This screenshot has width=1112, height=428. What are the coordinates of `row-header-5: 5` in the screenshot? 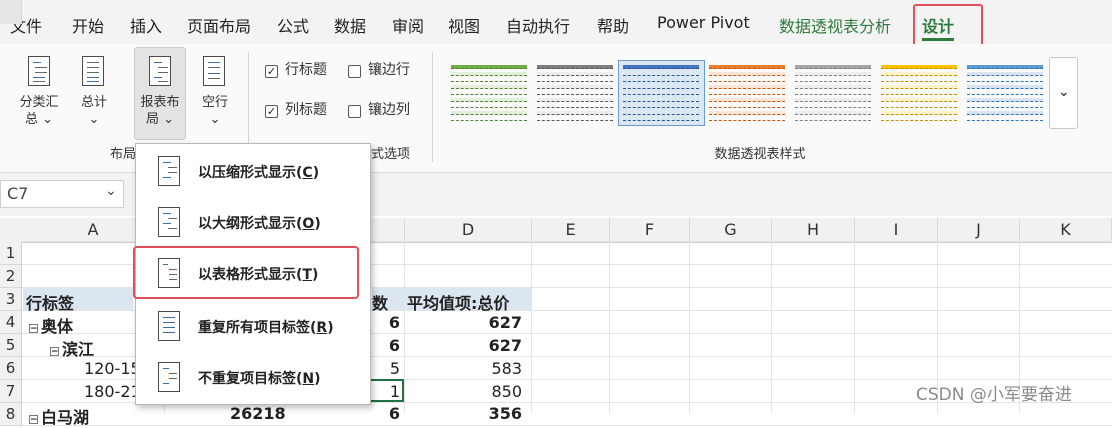 It's located at (11, 345).